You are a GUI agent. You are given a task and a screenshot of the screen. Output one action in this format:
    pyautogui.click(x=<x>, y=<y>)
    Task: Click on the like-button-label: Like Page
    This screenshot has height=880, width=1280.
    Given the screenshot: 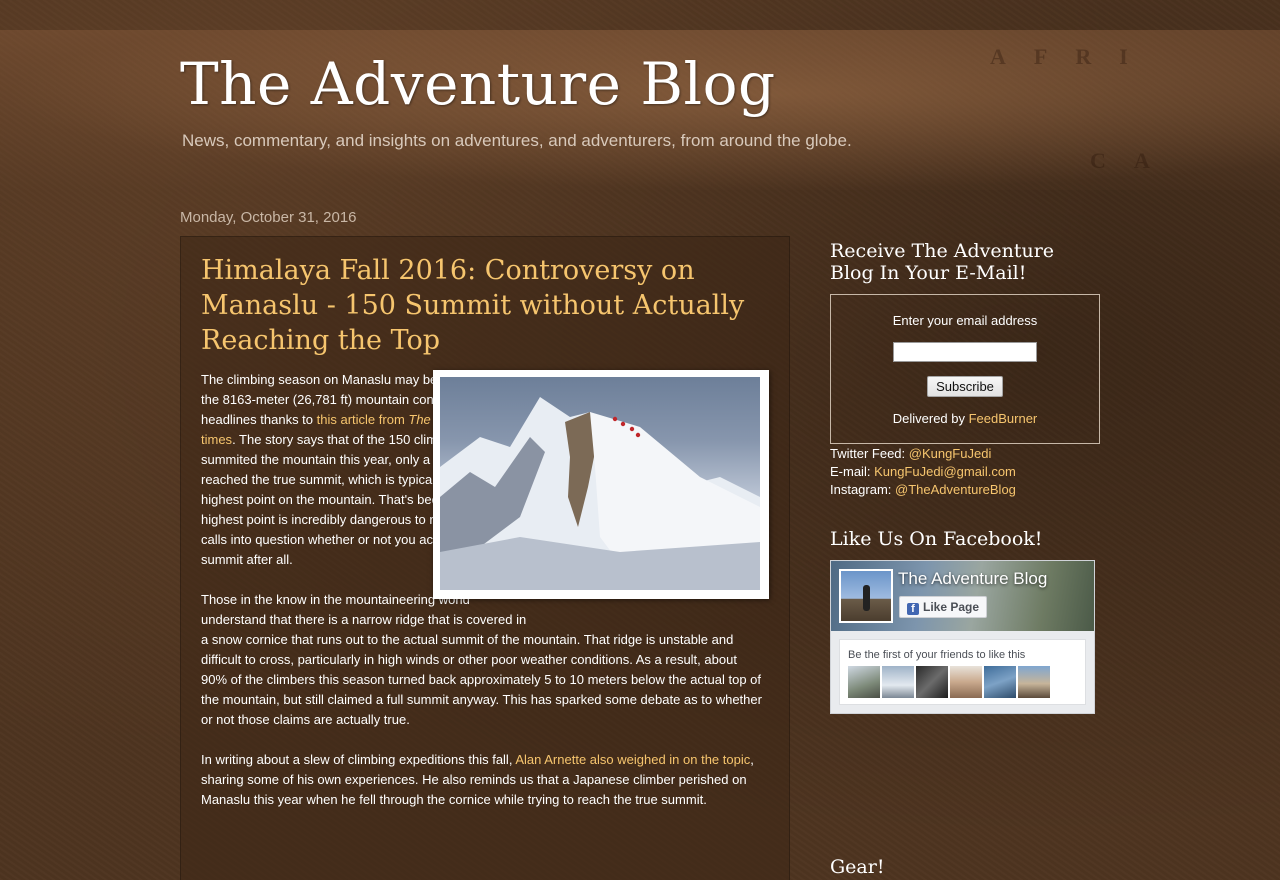 What is the action you would take?
    pyautogui.click(x=951, y=606)
    